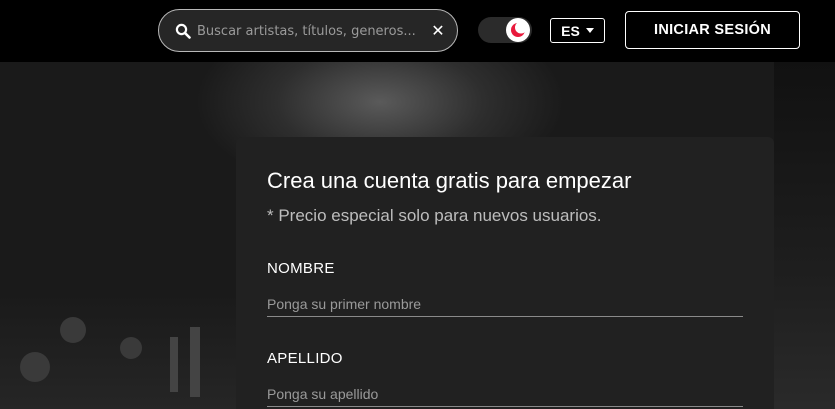 The image size is (835, 409). What do you see at coordinates (505, 304) in the screenshot?
I see `first-name-field` at bounding box center [505, 304].